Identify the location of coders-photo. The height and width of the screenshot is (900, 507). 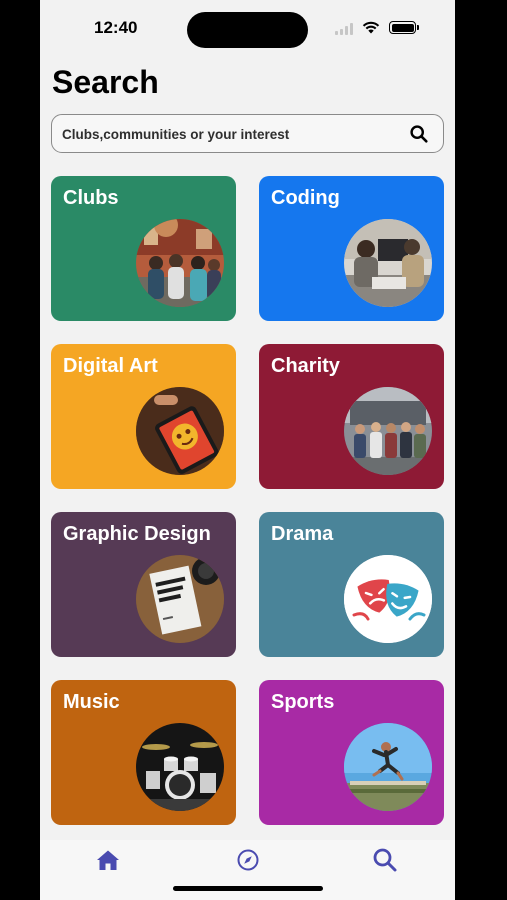
(388, 263).